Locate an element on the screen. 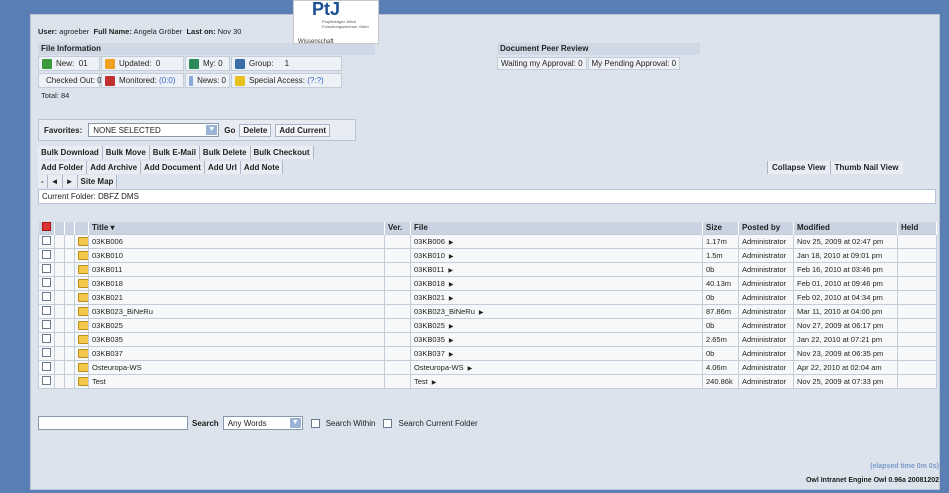  favorites-select: NONE SELECTED ▼ is located at coordinates (154, 130).